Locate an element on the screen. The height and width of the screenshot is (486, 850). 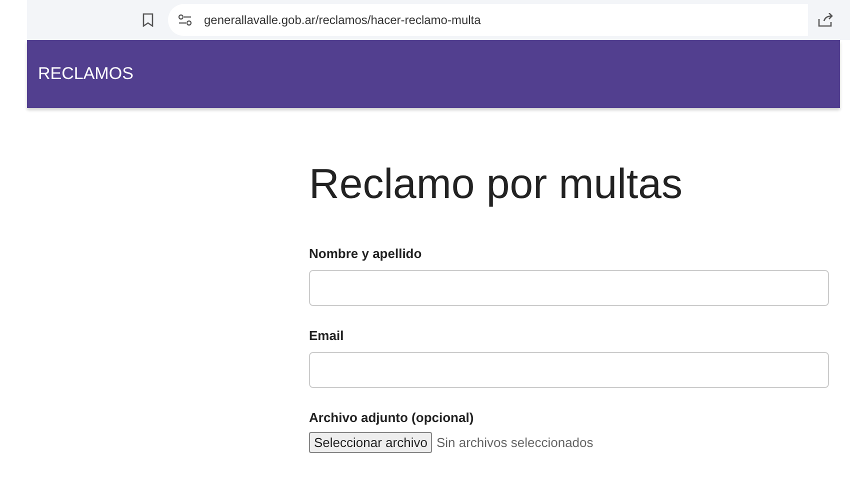
bookmark-icon is located at coordinates (148, 20).